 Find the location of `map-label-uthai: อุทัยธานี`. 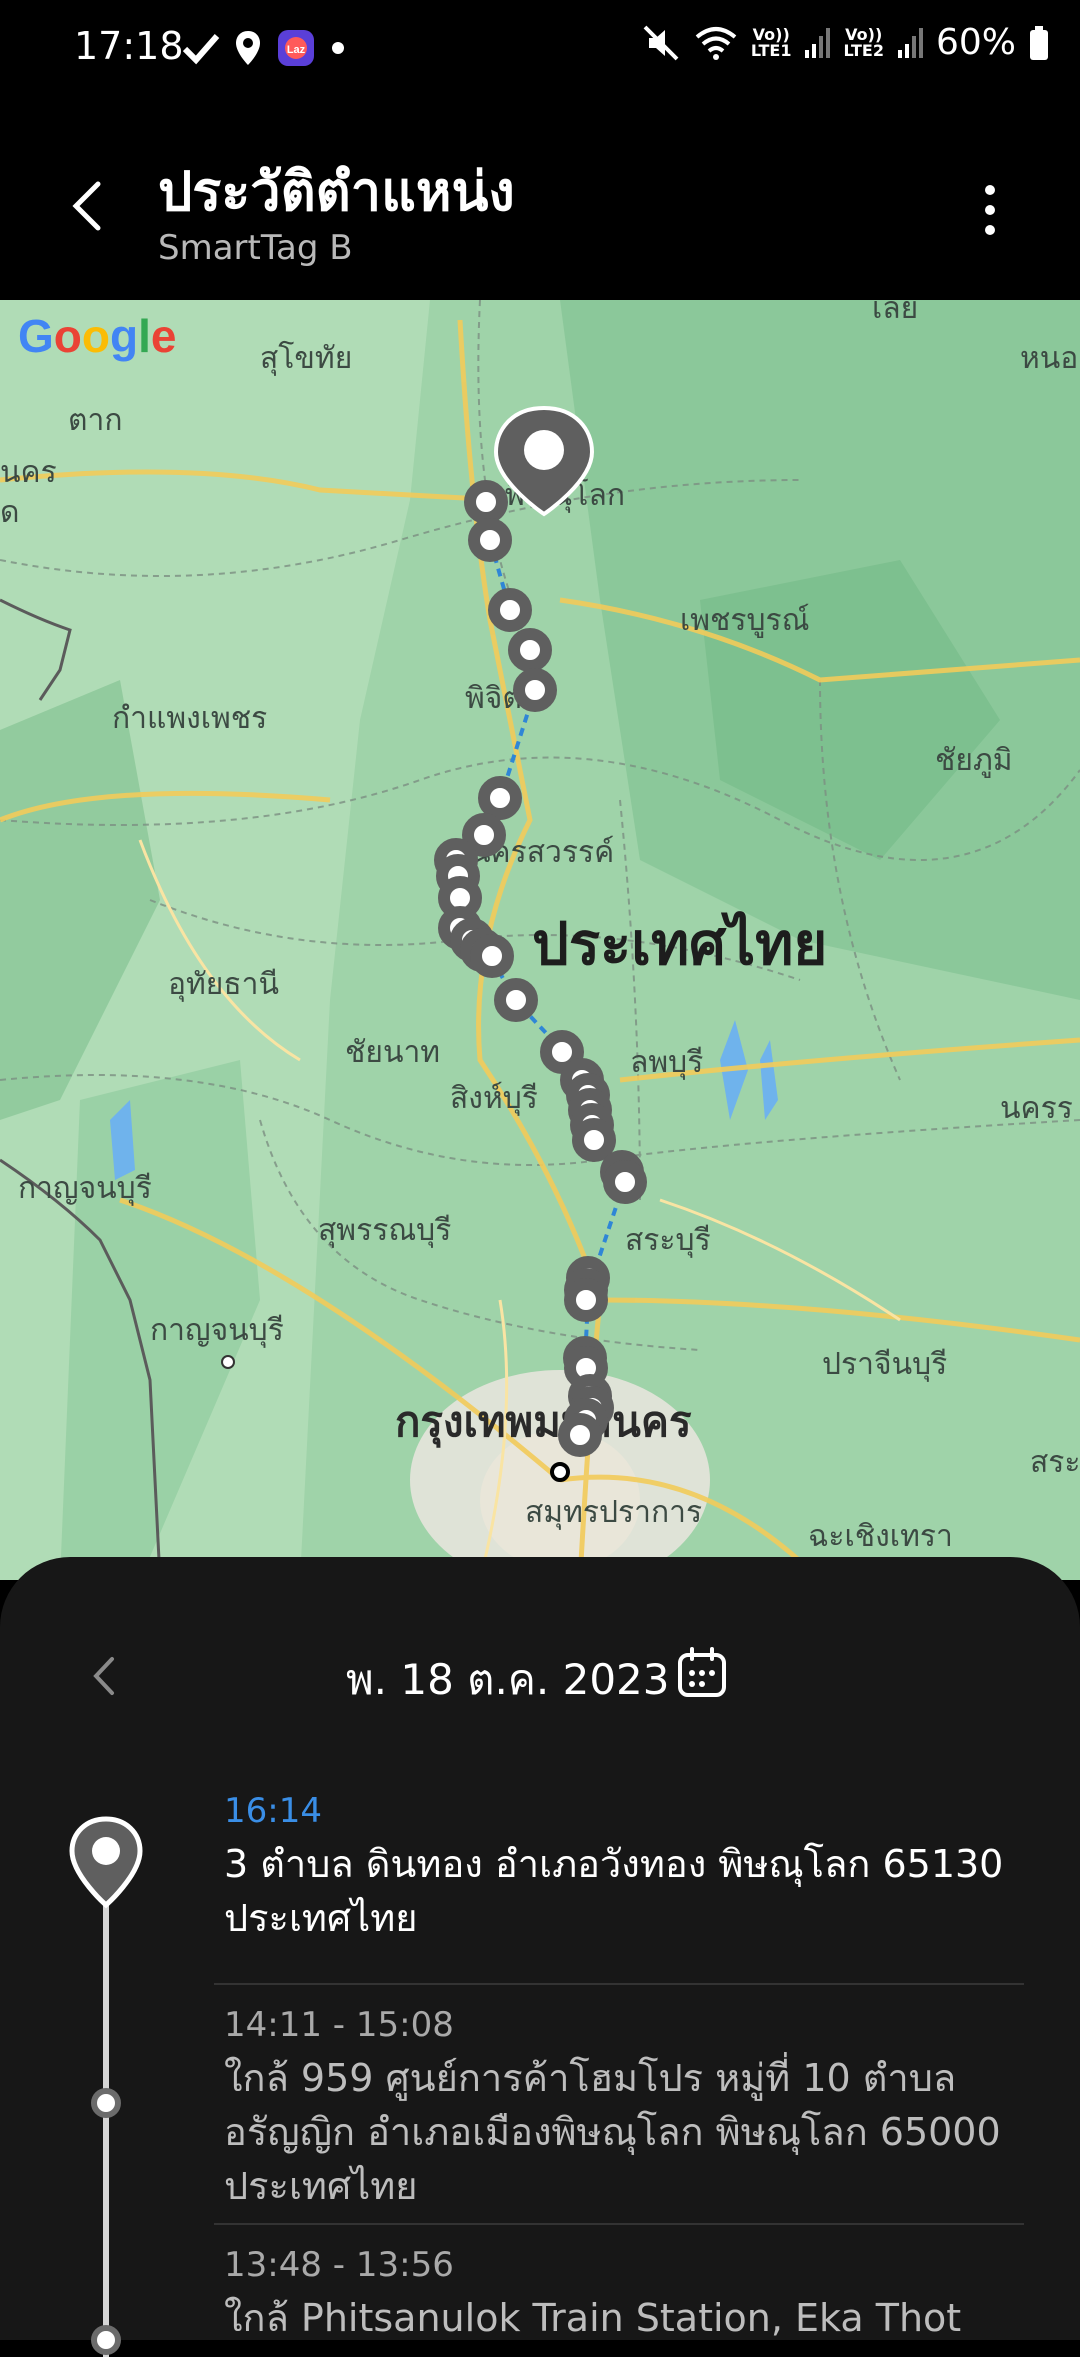

map-label-uthai: อุทัยธานี is located at coordinates (223, 985).